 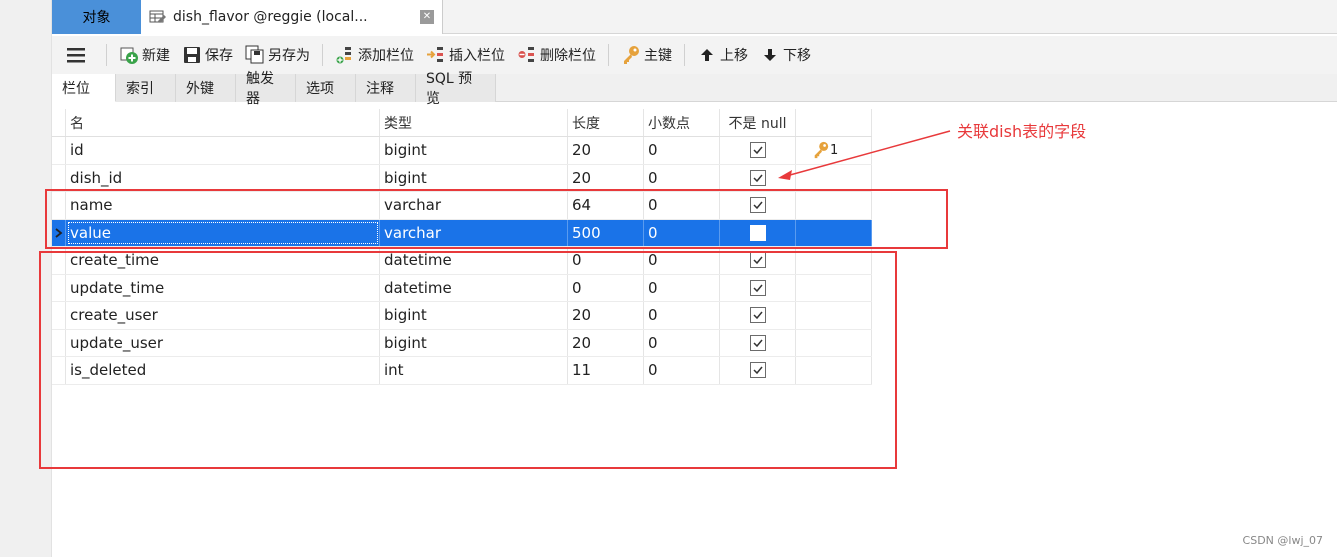 I want to click on table-row: dish_id bigint 20 0, so click(x=462, y=178).